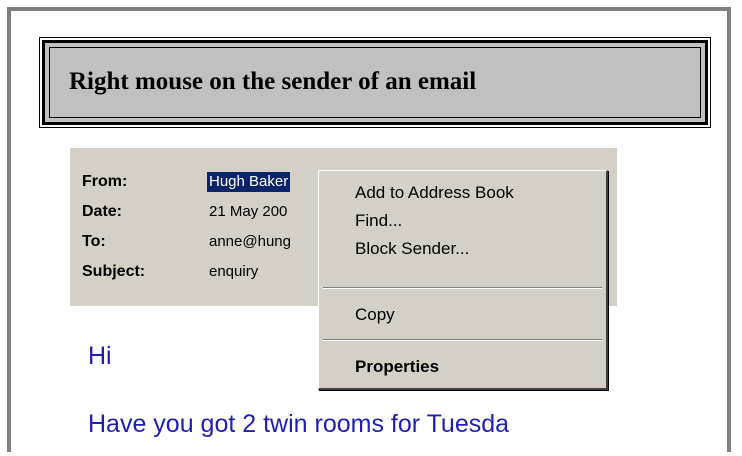 The width and height of the screenshot is (742, 456). I want to click on menu-item-add-to-address-book: Add to Address Book, so click(434, 193).